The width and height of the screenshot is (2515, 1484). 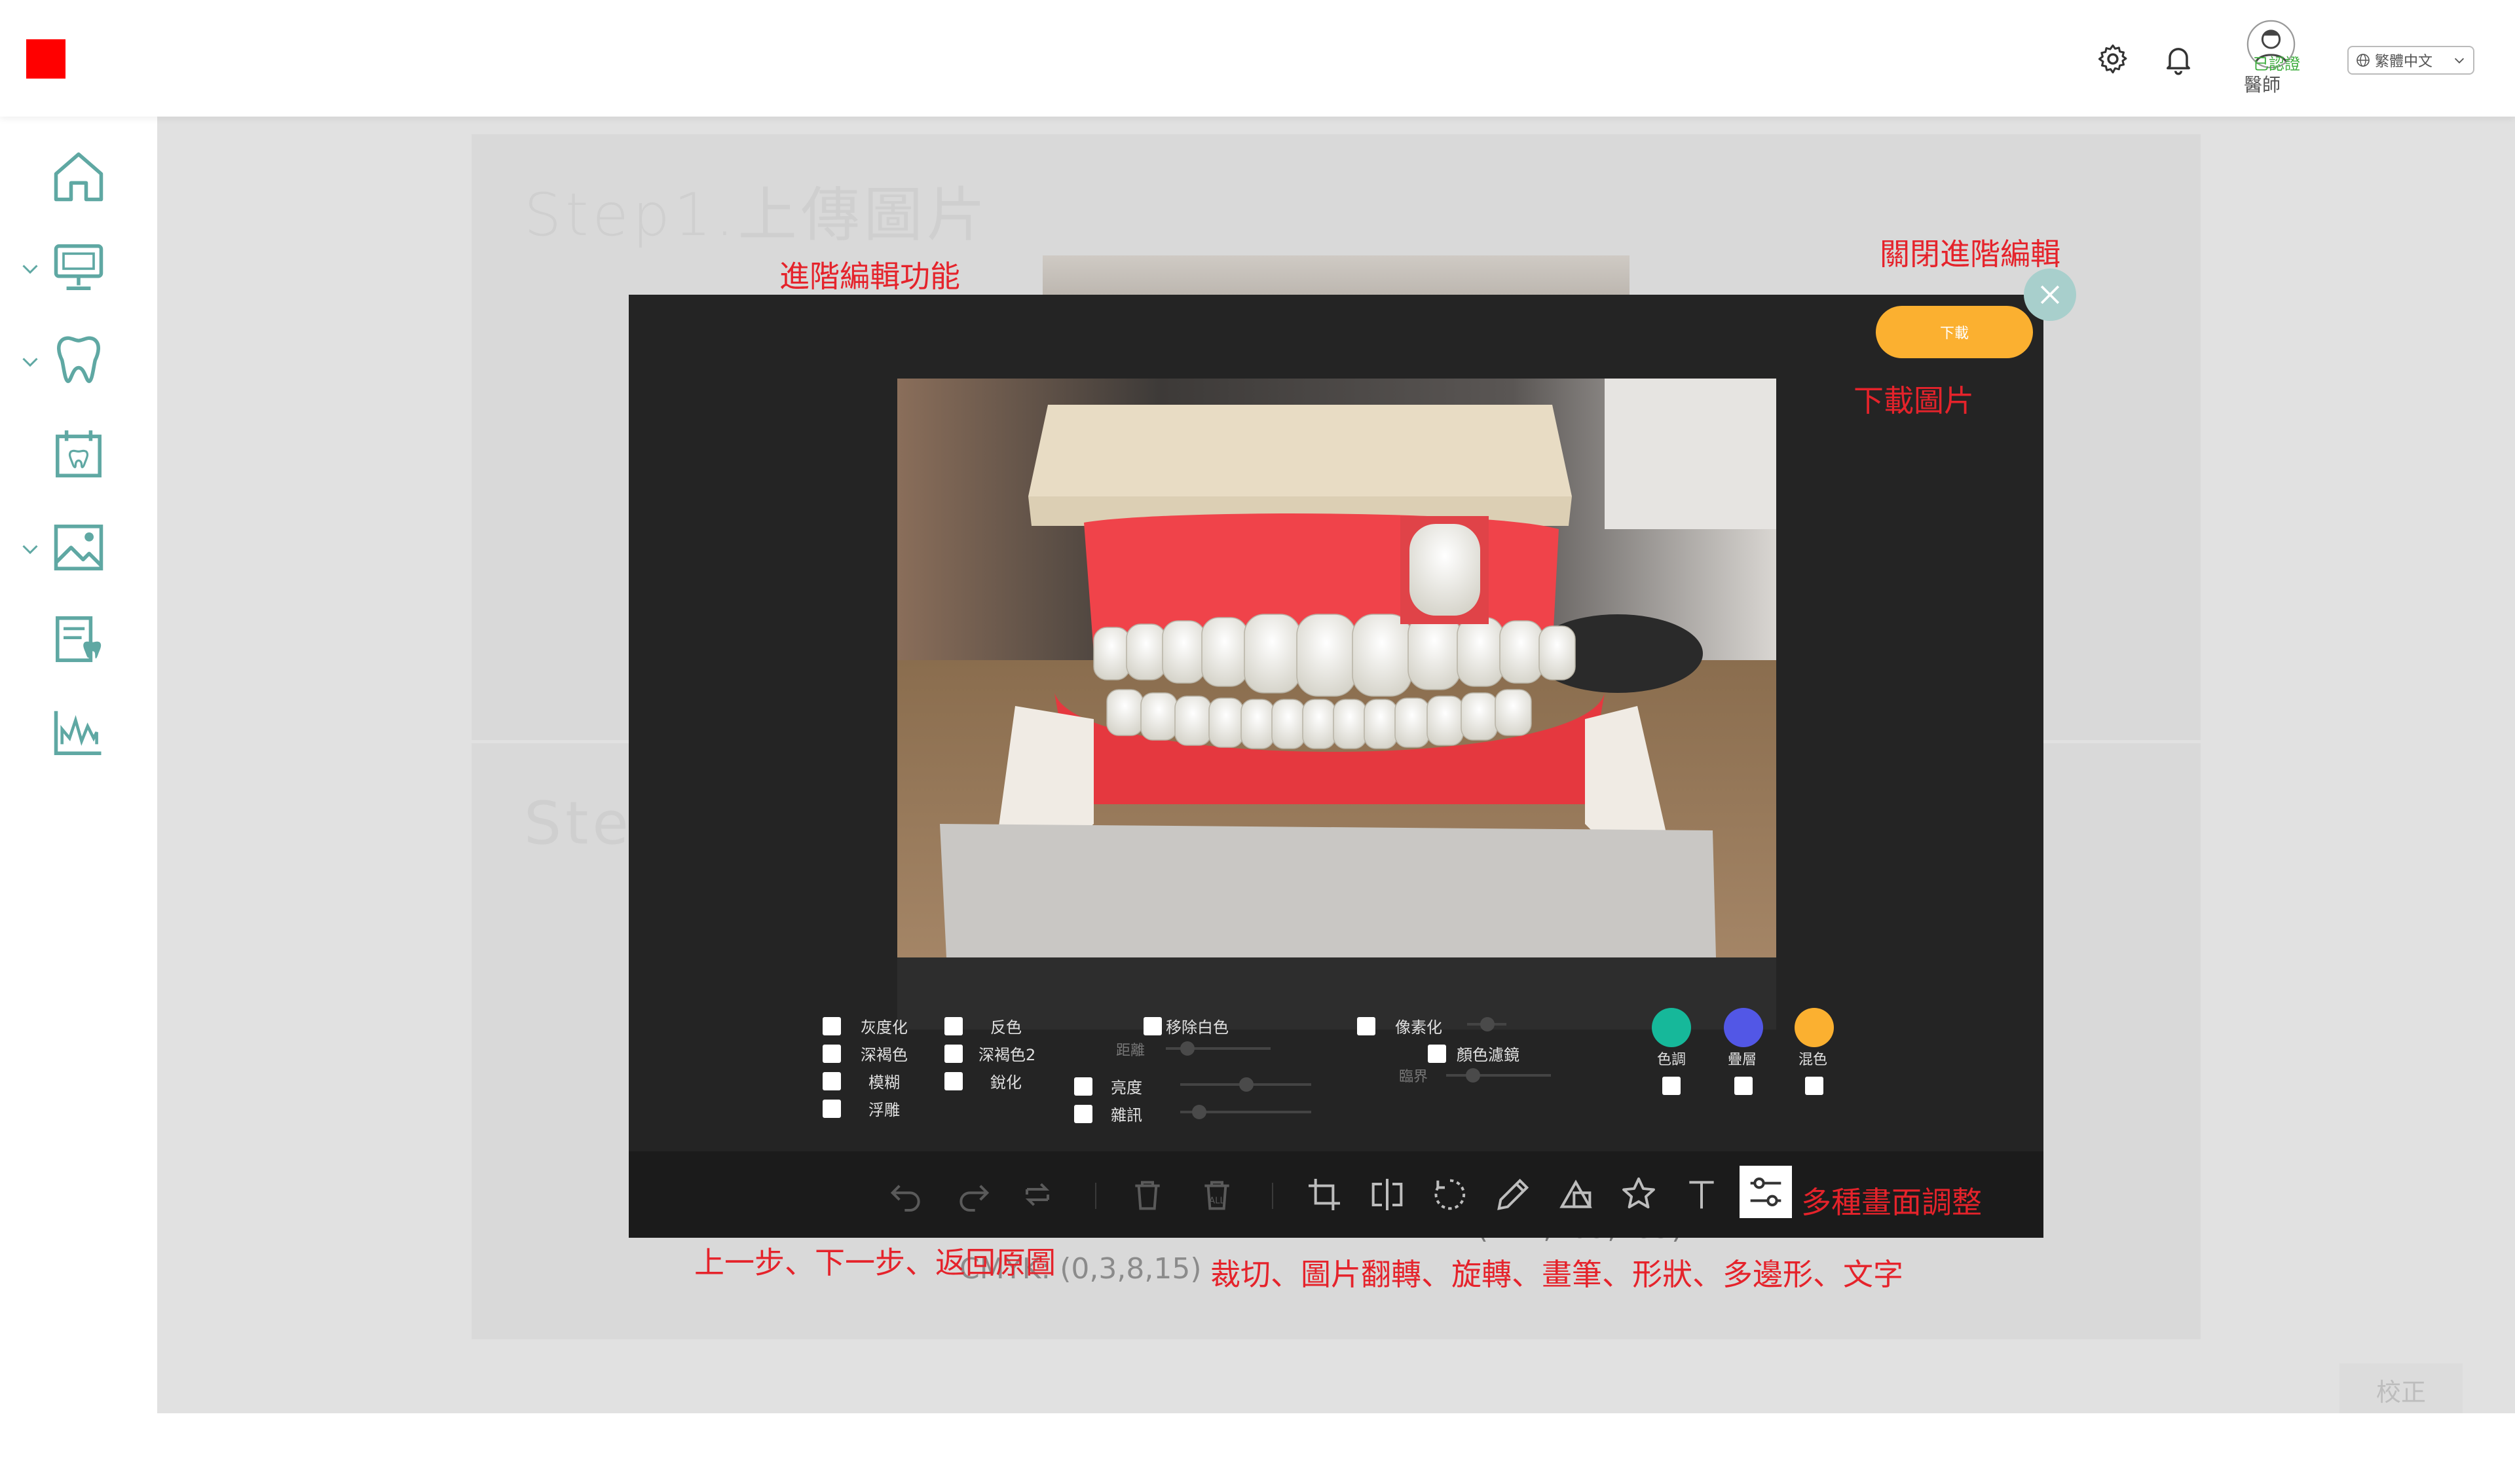 I want to click on close-editor-button, so click(x=2050, y=295).